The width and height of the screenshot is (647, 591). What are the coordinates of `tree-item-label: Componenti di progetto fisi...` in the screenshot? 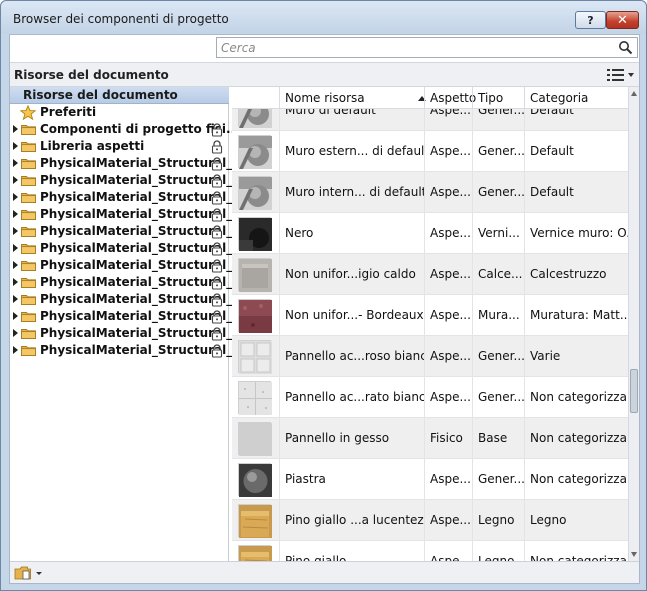 It's located at (140, 129).